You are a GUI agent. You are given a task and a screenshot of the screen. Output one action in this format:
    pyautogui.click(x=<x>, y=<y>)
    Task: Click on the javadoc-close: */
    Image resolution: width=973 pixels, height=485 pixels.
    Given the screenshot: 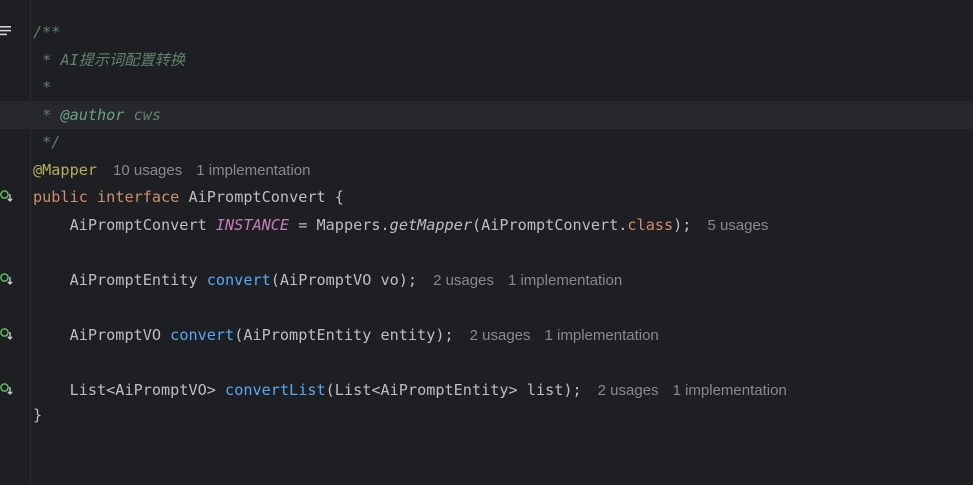 What is the action you would take?
    pyautogui.click(x=47, y=142)
    